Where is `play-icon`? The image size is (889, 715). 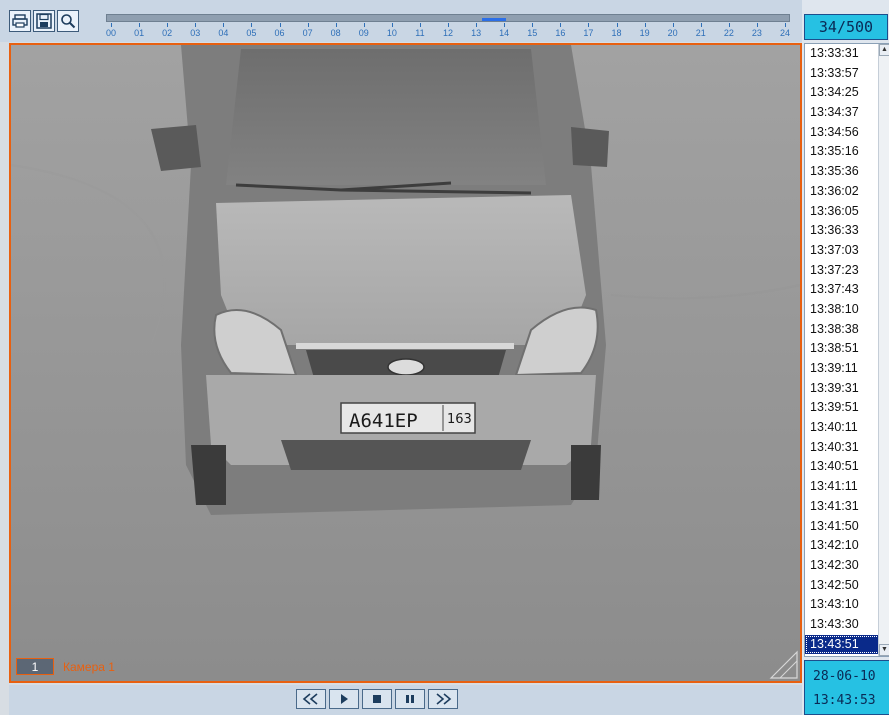 play-icon is located at coordinates (344, 699).